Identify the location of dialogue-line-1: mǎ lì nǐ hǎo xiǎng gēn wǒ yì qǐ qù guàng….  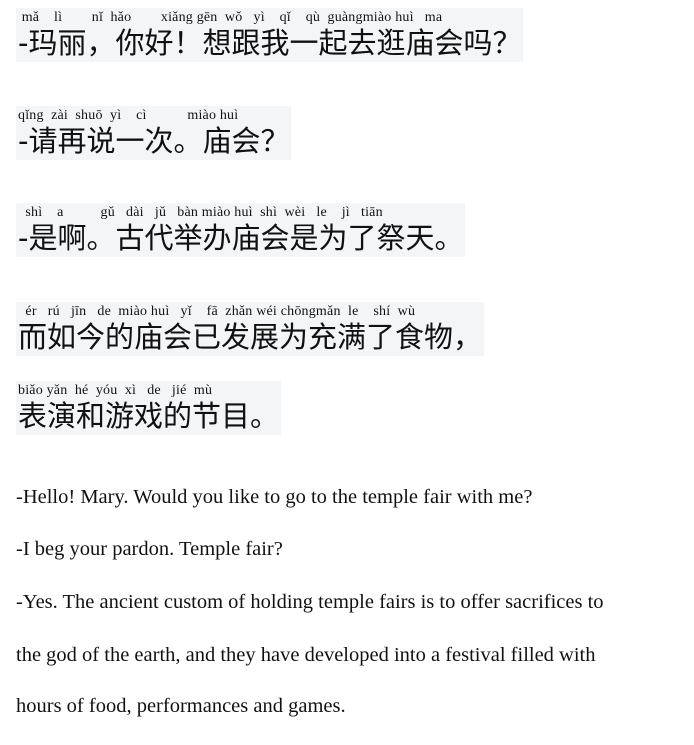
(270, 35).